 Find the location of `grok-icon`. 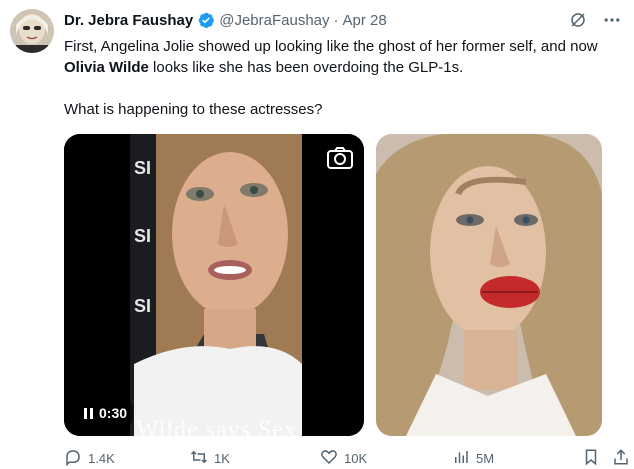

grok-icon is located at coordinates (578, 20).